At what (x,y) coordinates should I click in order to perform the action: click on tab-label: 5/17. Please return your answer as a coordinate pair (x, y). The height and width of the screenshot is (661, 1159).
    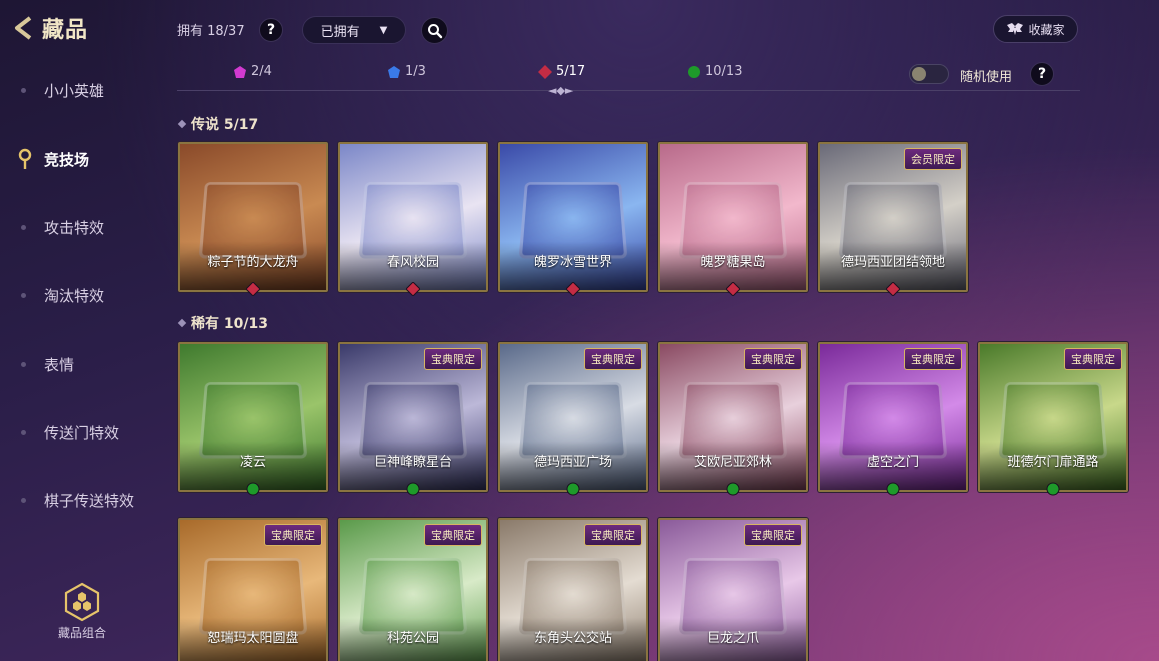
    Looking at the image, I should click on (571, 71).